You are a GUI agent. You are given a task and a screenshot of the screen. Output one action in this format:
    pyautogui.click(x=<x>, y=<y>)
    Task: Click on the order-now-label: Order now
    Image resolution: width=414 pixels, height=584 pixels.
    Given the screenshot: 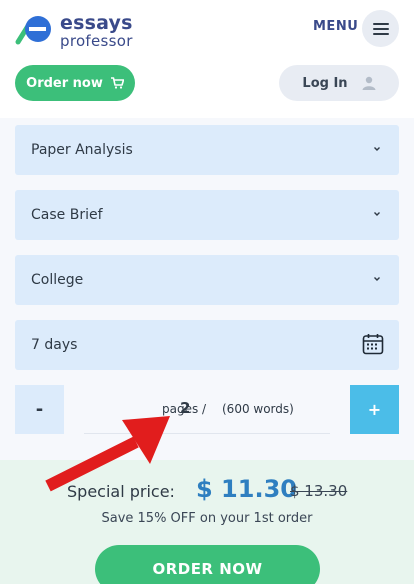 What is the action you would take?
    pyautogui.click(x=64, y=83)
    